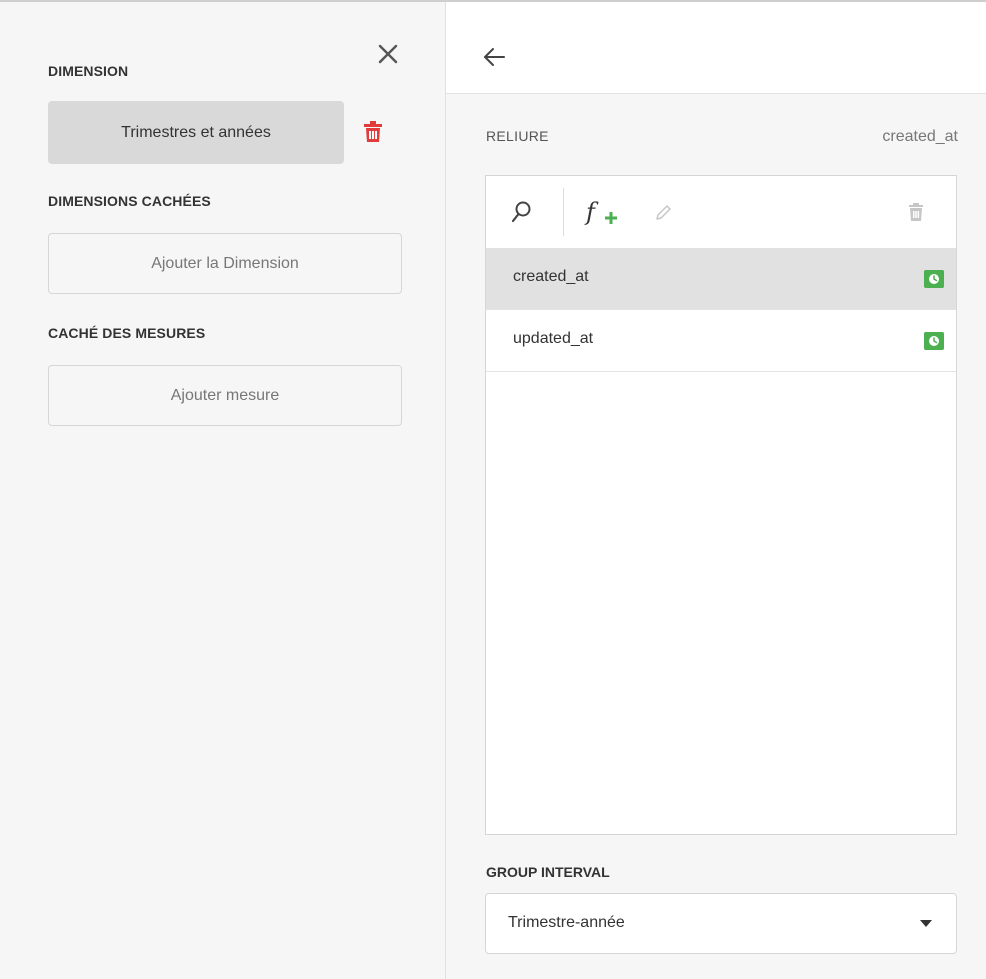 The image size is (986, 979). What do you see at coordinates (566, 922) in the screenshot?
I see `group-interval-value: Trimestre-année` at bounding box center [566, 922].